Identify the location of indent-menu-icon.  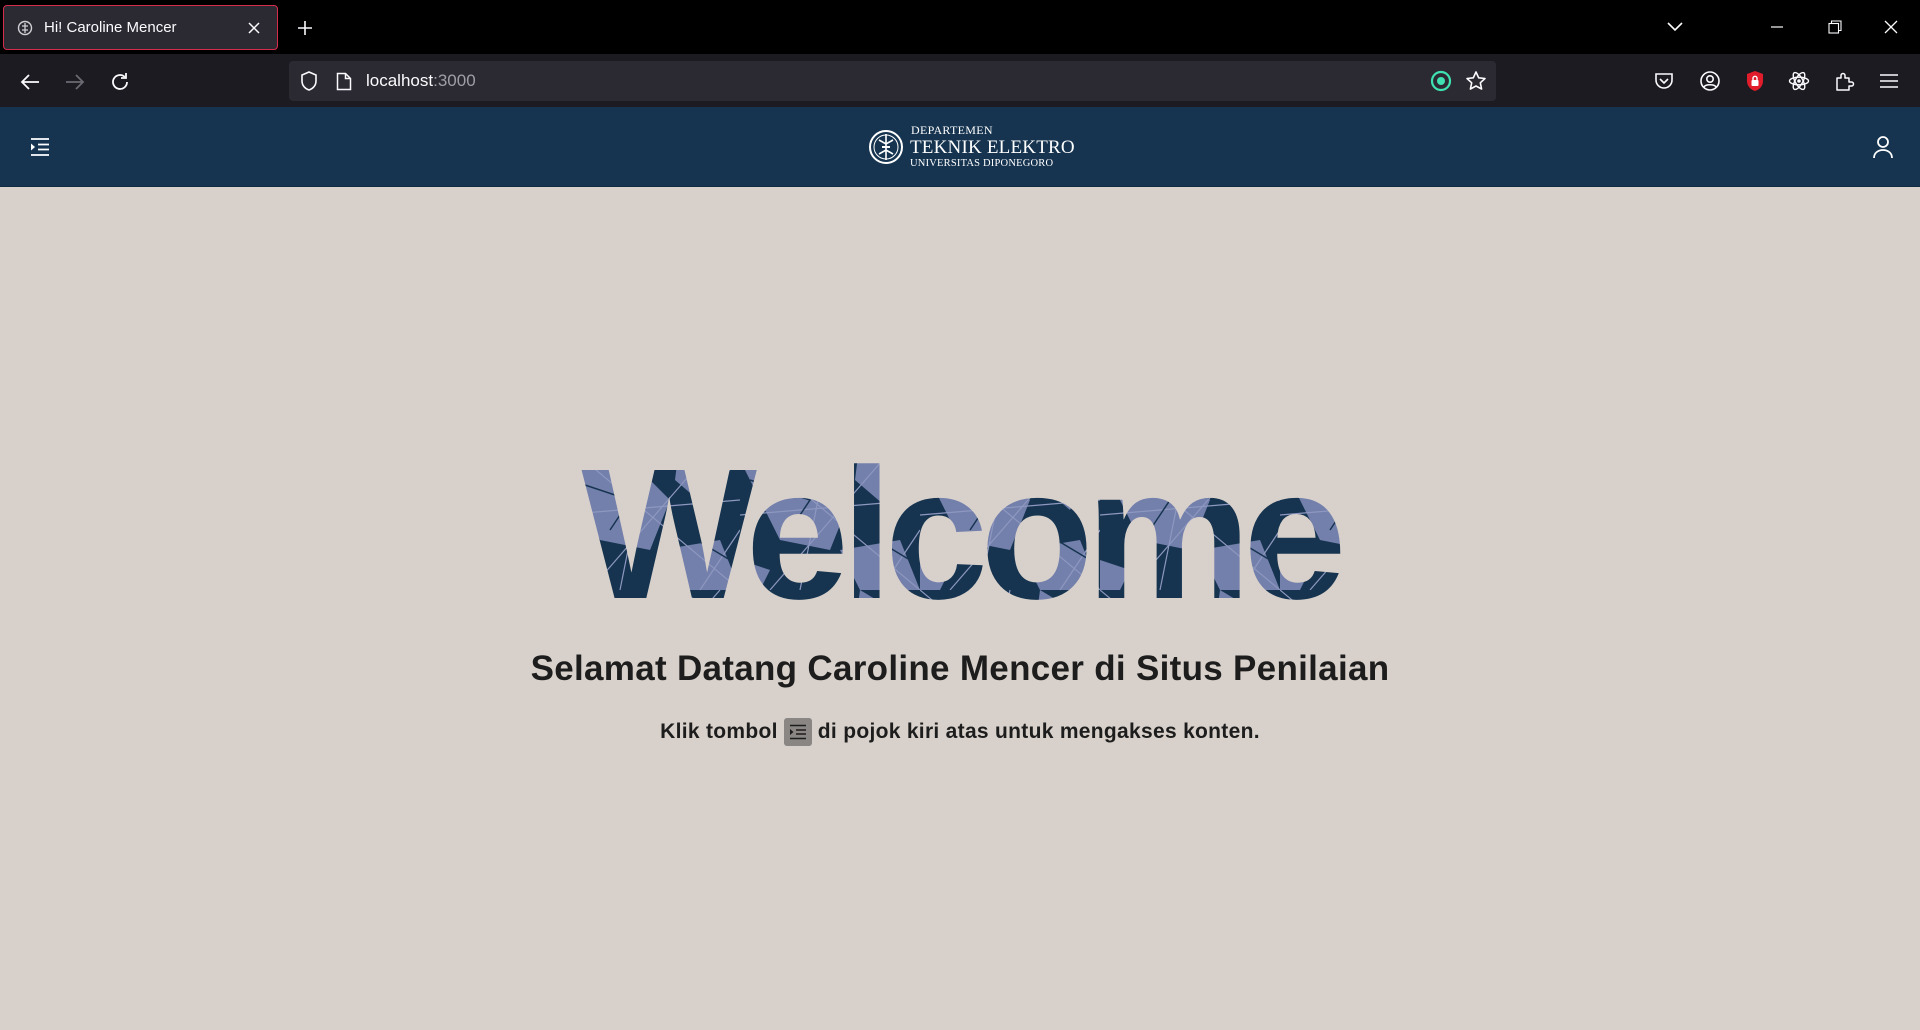
(40, 147).